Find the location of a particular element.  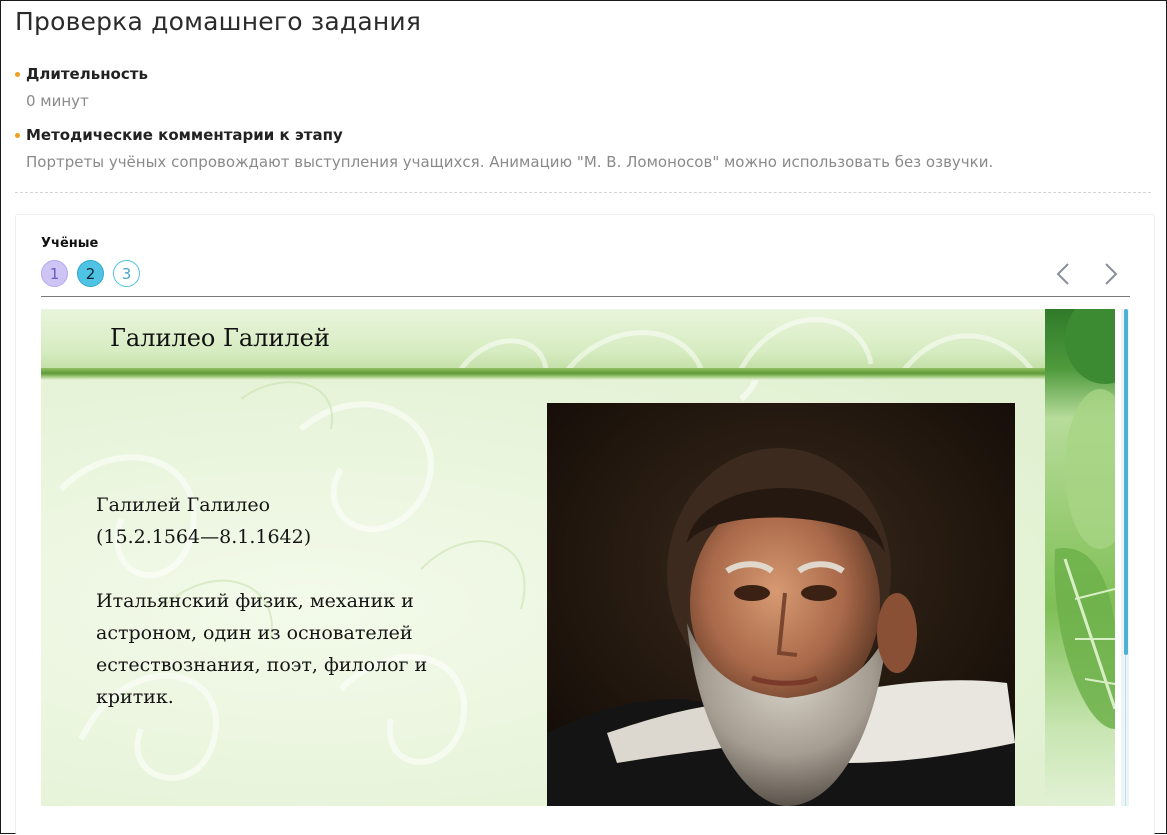

page-title: Проверка домашнего задания is located at coordinates (218, 21).